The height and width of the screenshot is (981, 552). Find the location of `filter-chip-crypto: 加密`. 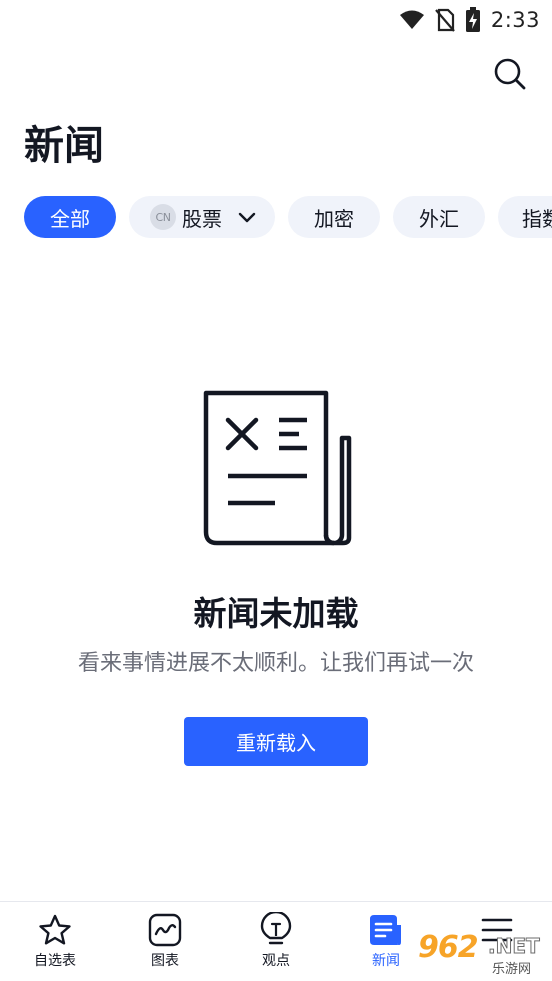

filter-chip-crypto: 加密 is located at coordinates (334, 217).